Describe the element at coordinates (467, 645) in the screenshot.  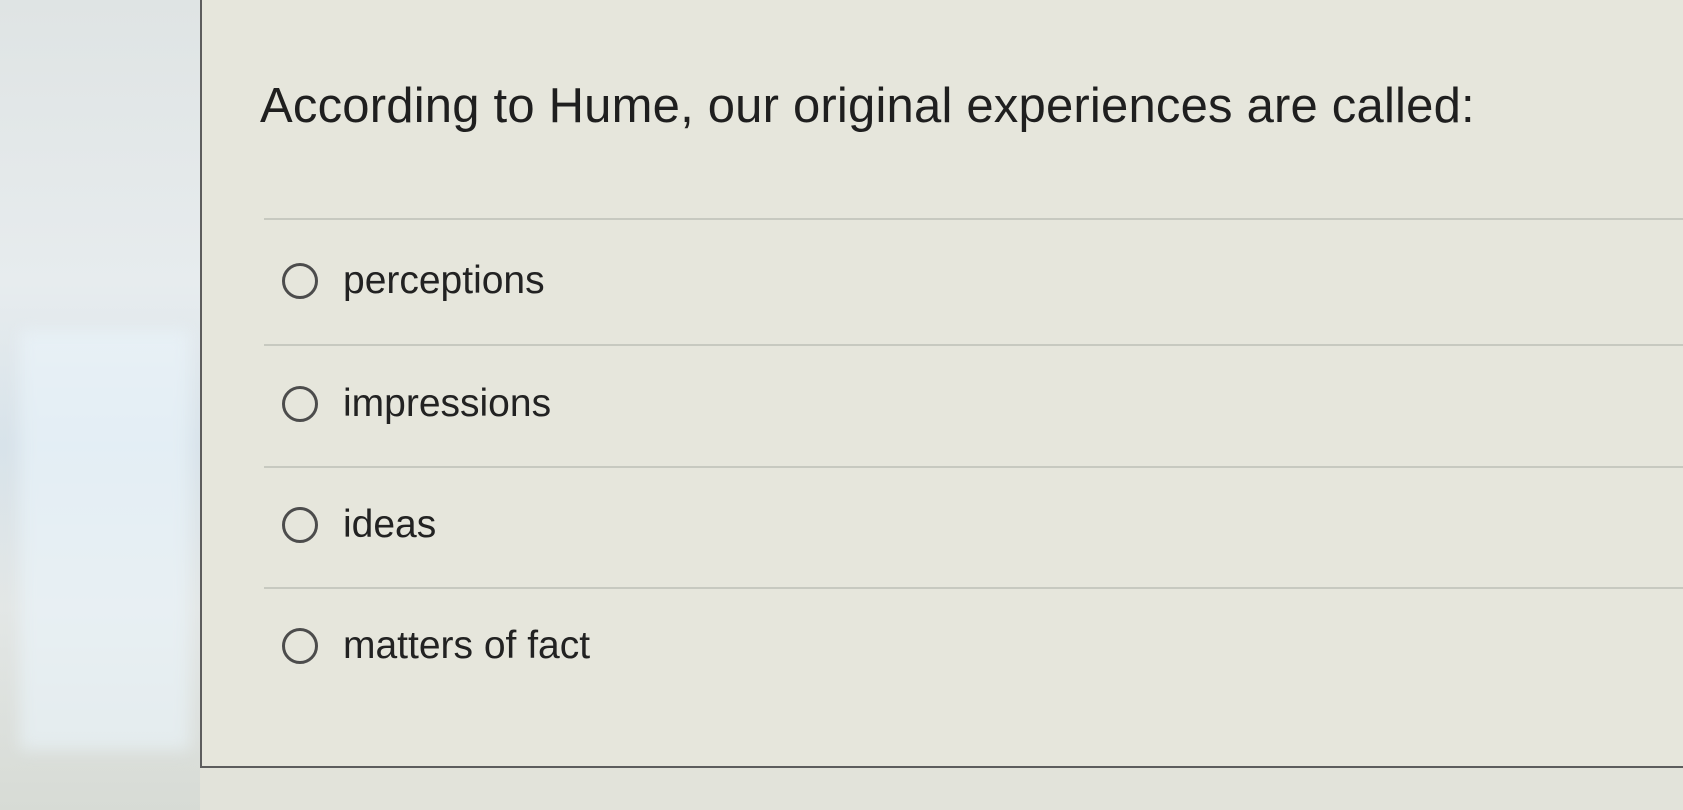
I see `answer-label: matters of fact` at that location.